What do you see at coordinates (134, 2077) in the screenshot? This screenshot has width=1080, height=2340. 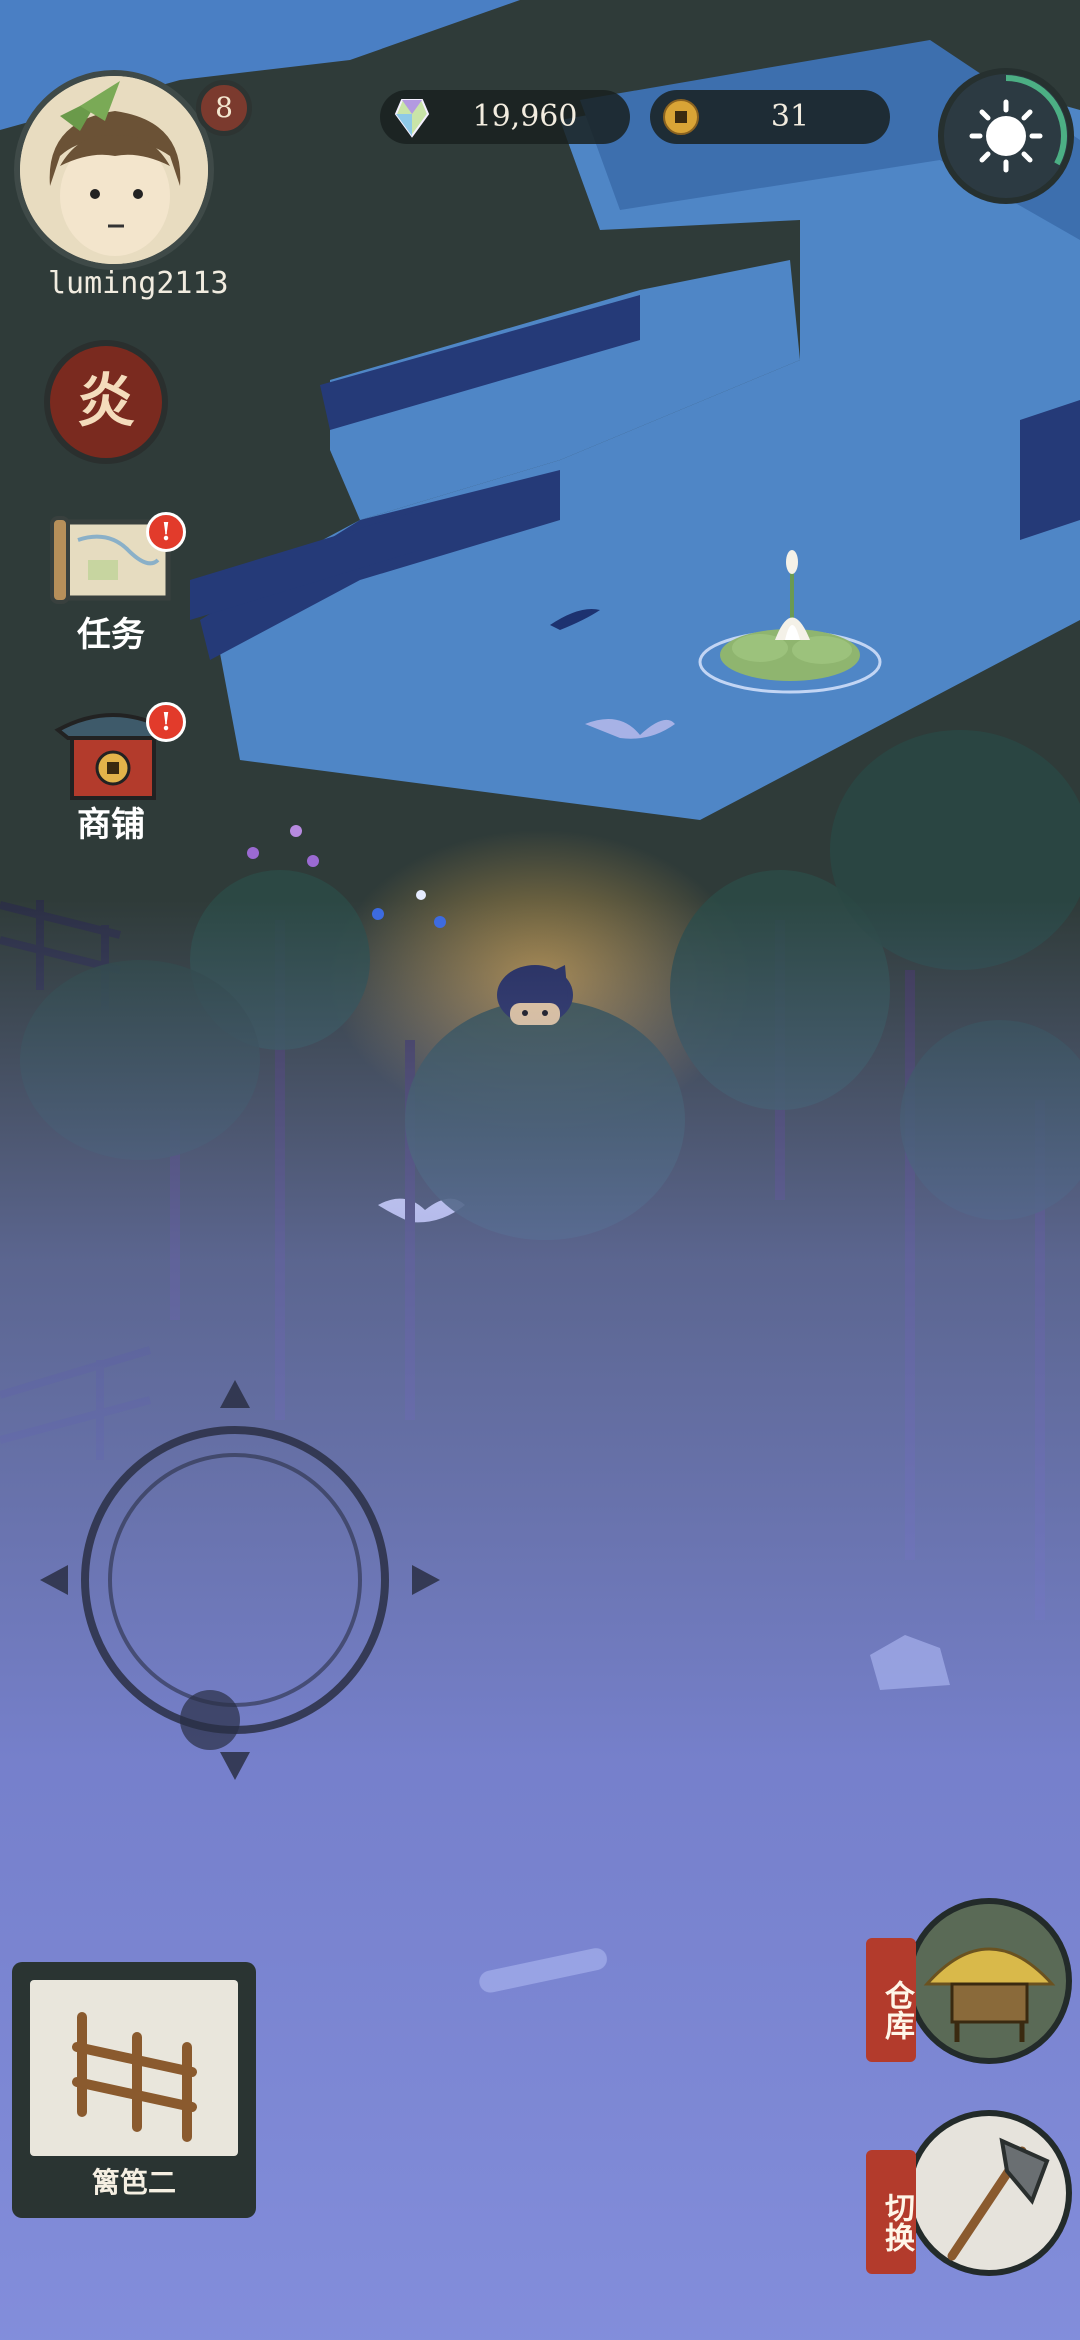 I see `fence-icon` at bounding box center [134, 2077].